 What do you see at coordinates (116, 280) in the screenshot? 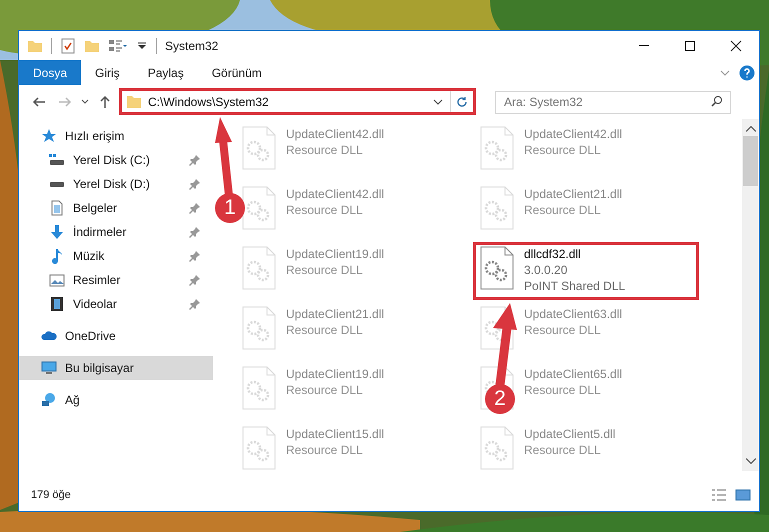
I see `sidebar-item: Resimler` at bounding box center [116, 280].